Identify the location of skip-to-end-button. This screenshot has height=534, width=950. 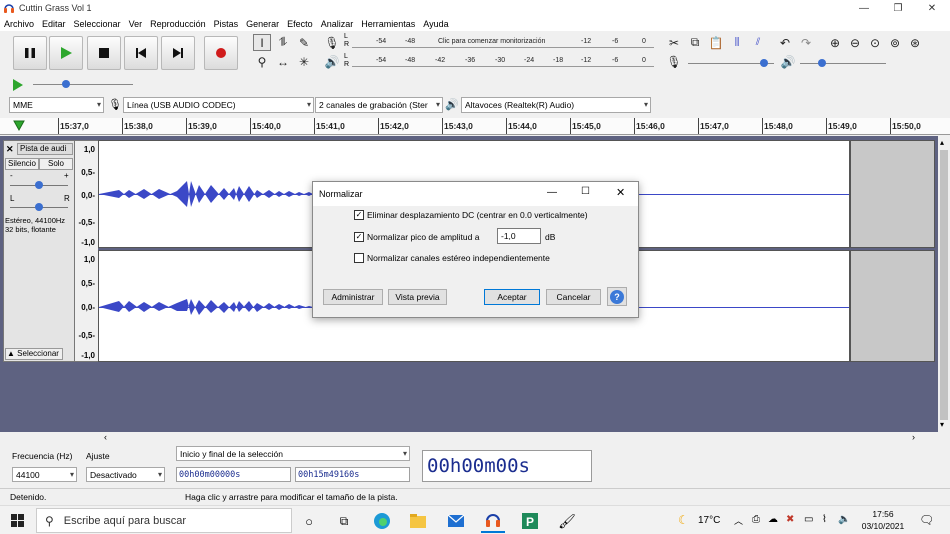
(178, 53).